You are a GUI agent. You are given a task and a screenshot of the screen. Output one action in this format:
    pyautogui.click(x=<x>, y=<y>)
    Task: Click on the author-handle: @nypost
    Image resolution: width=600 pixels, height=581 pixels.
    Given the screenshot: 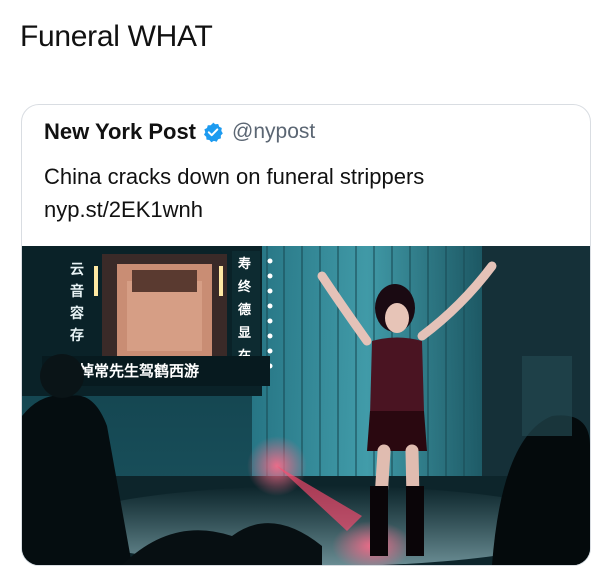 What is the action you would take?
    pyautogui.click(x=273, y=132)
    